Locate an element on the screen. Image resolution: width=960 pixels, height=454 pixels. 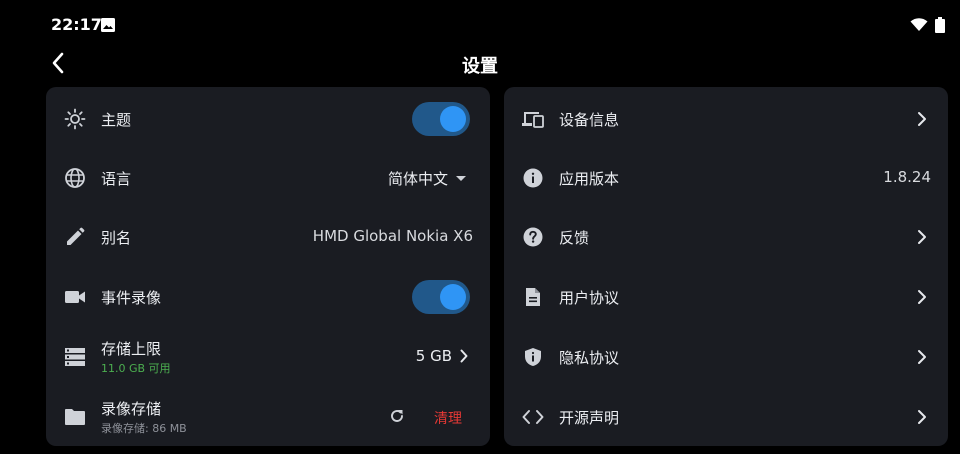
alias-row: 别名 HMD Global Nokia X6 is located at coordinates (268, 237).